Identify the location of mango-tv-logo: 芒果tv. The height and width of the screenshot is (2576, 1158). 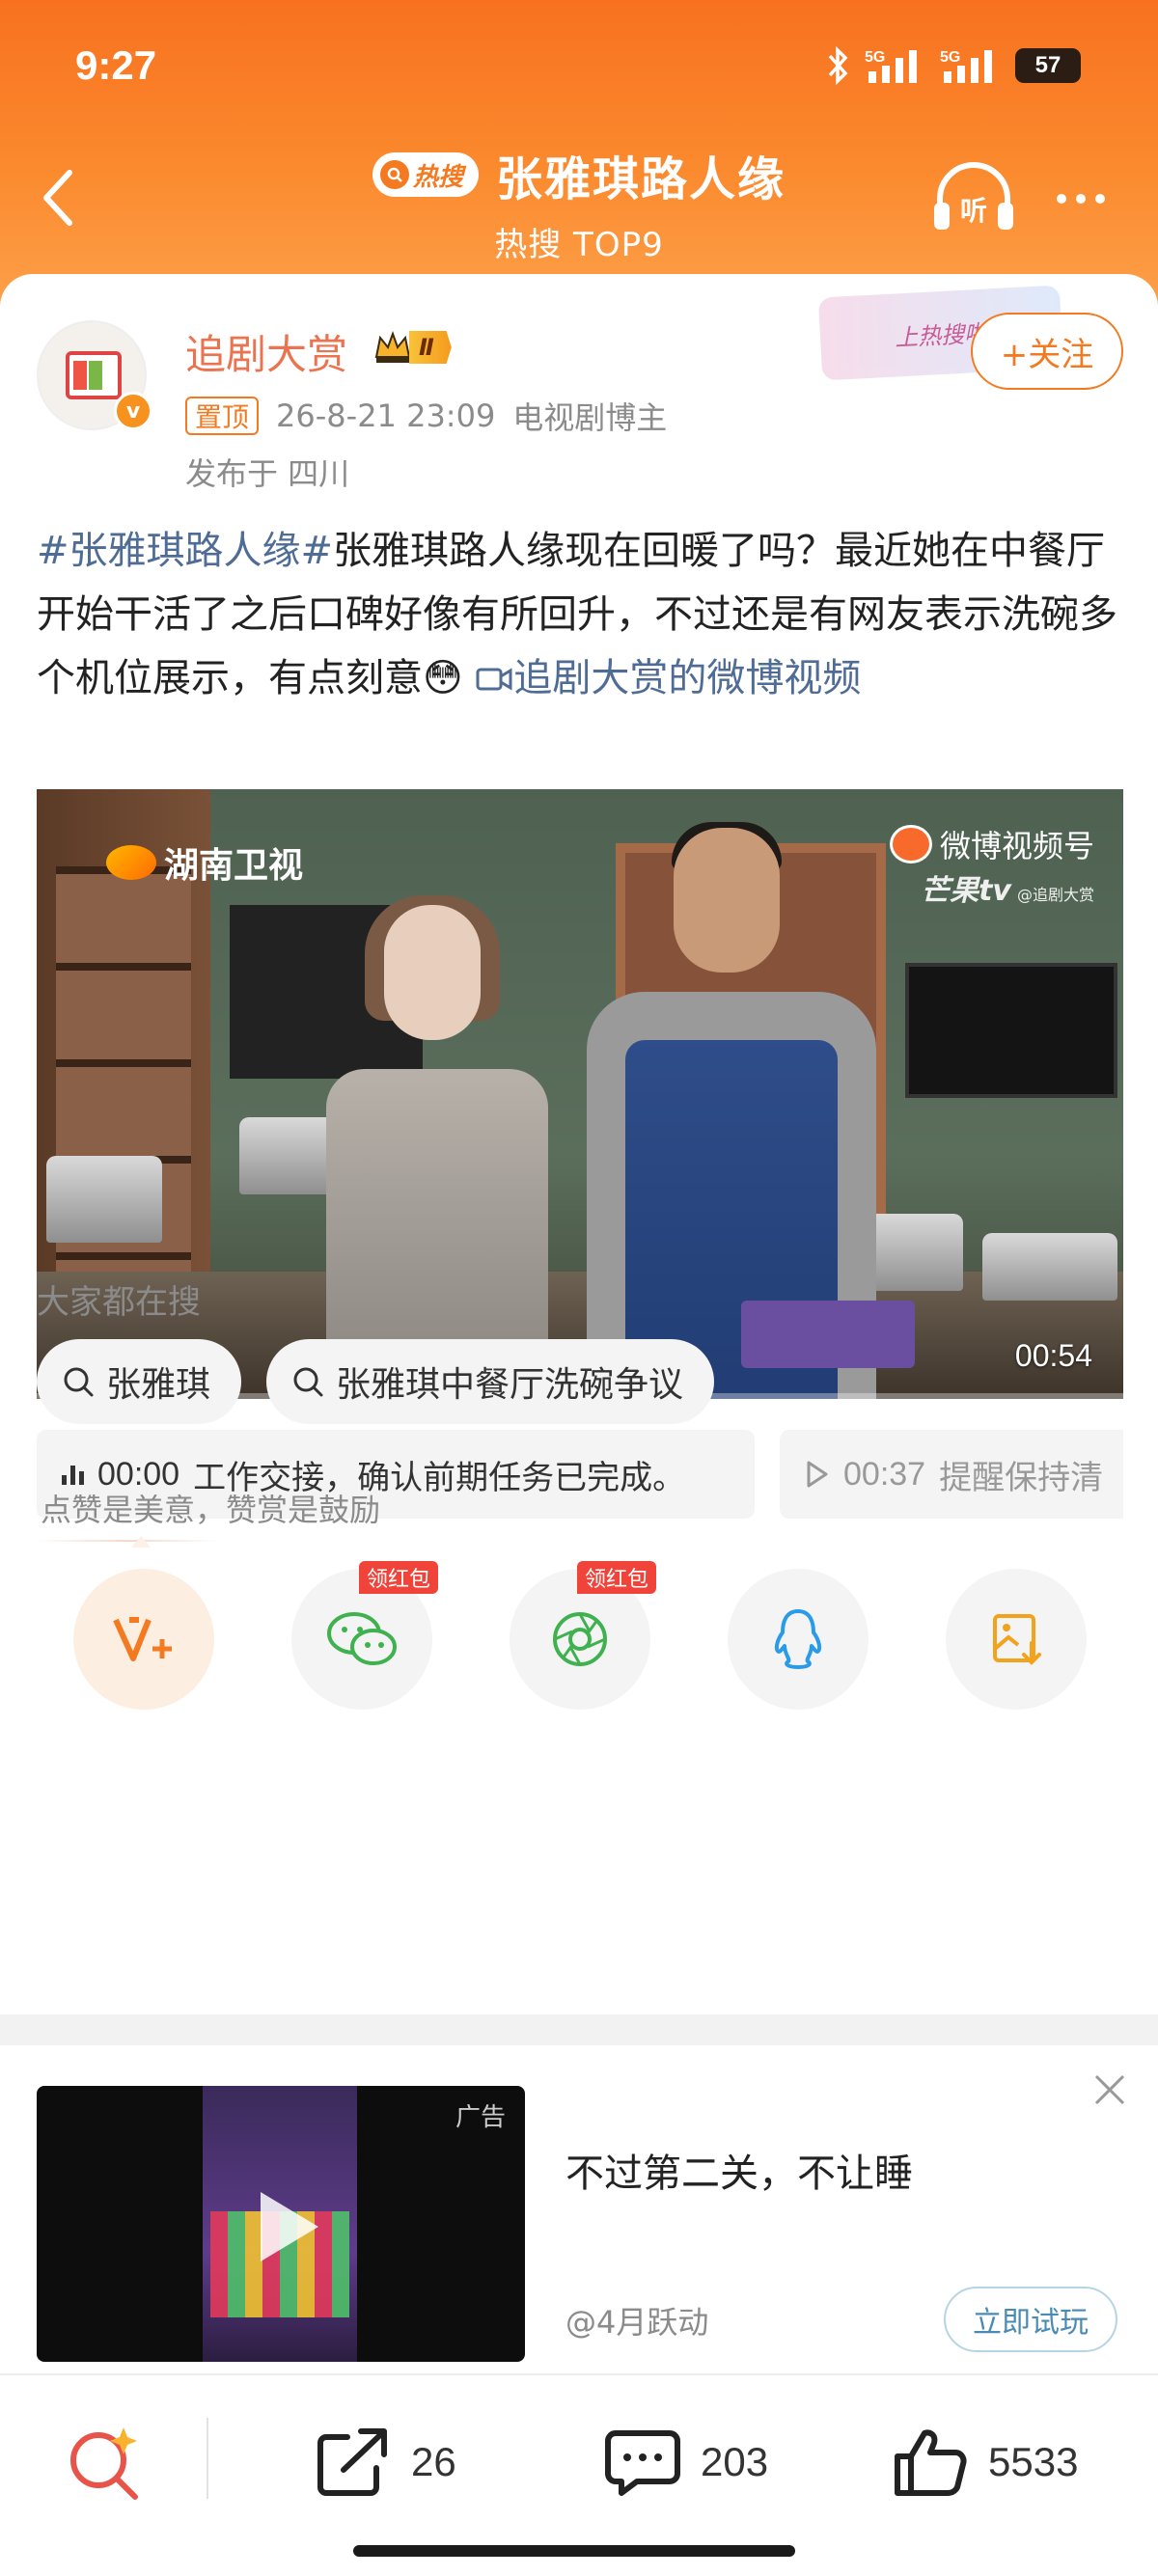
(966, 891).